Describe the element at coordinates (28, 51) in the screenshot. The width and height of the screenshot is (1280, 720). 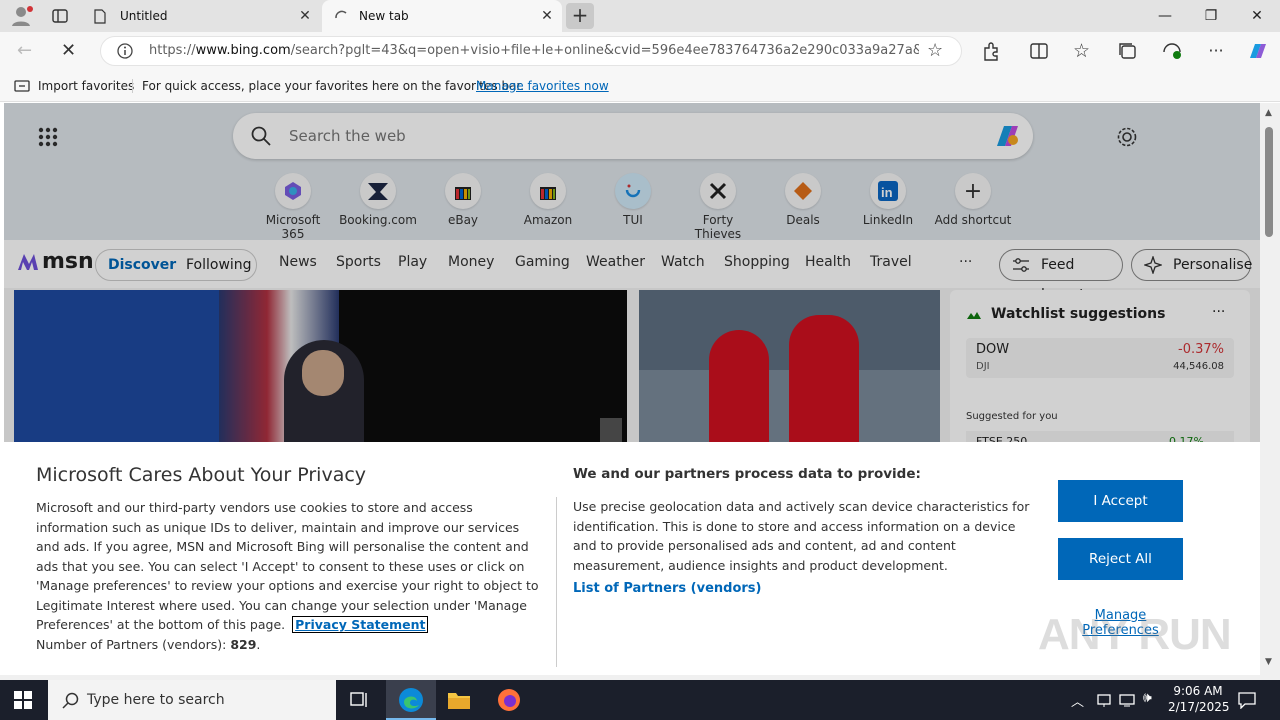
I see `back-icon: ←` at that location.